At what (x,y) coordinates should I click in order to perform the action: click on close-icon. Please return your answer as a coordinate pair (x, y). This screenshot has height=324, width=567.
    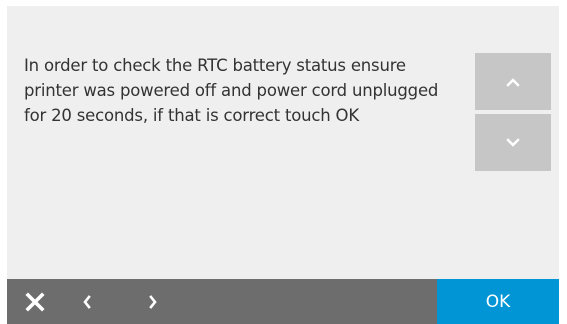
    Looking at the image, I should click on (35, 301).